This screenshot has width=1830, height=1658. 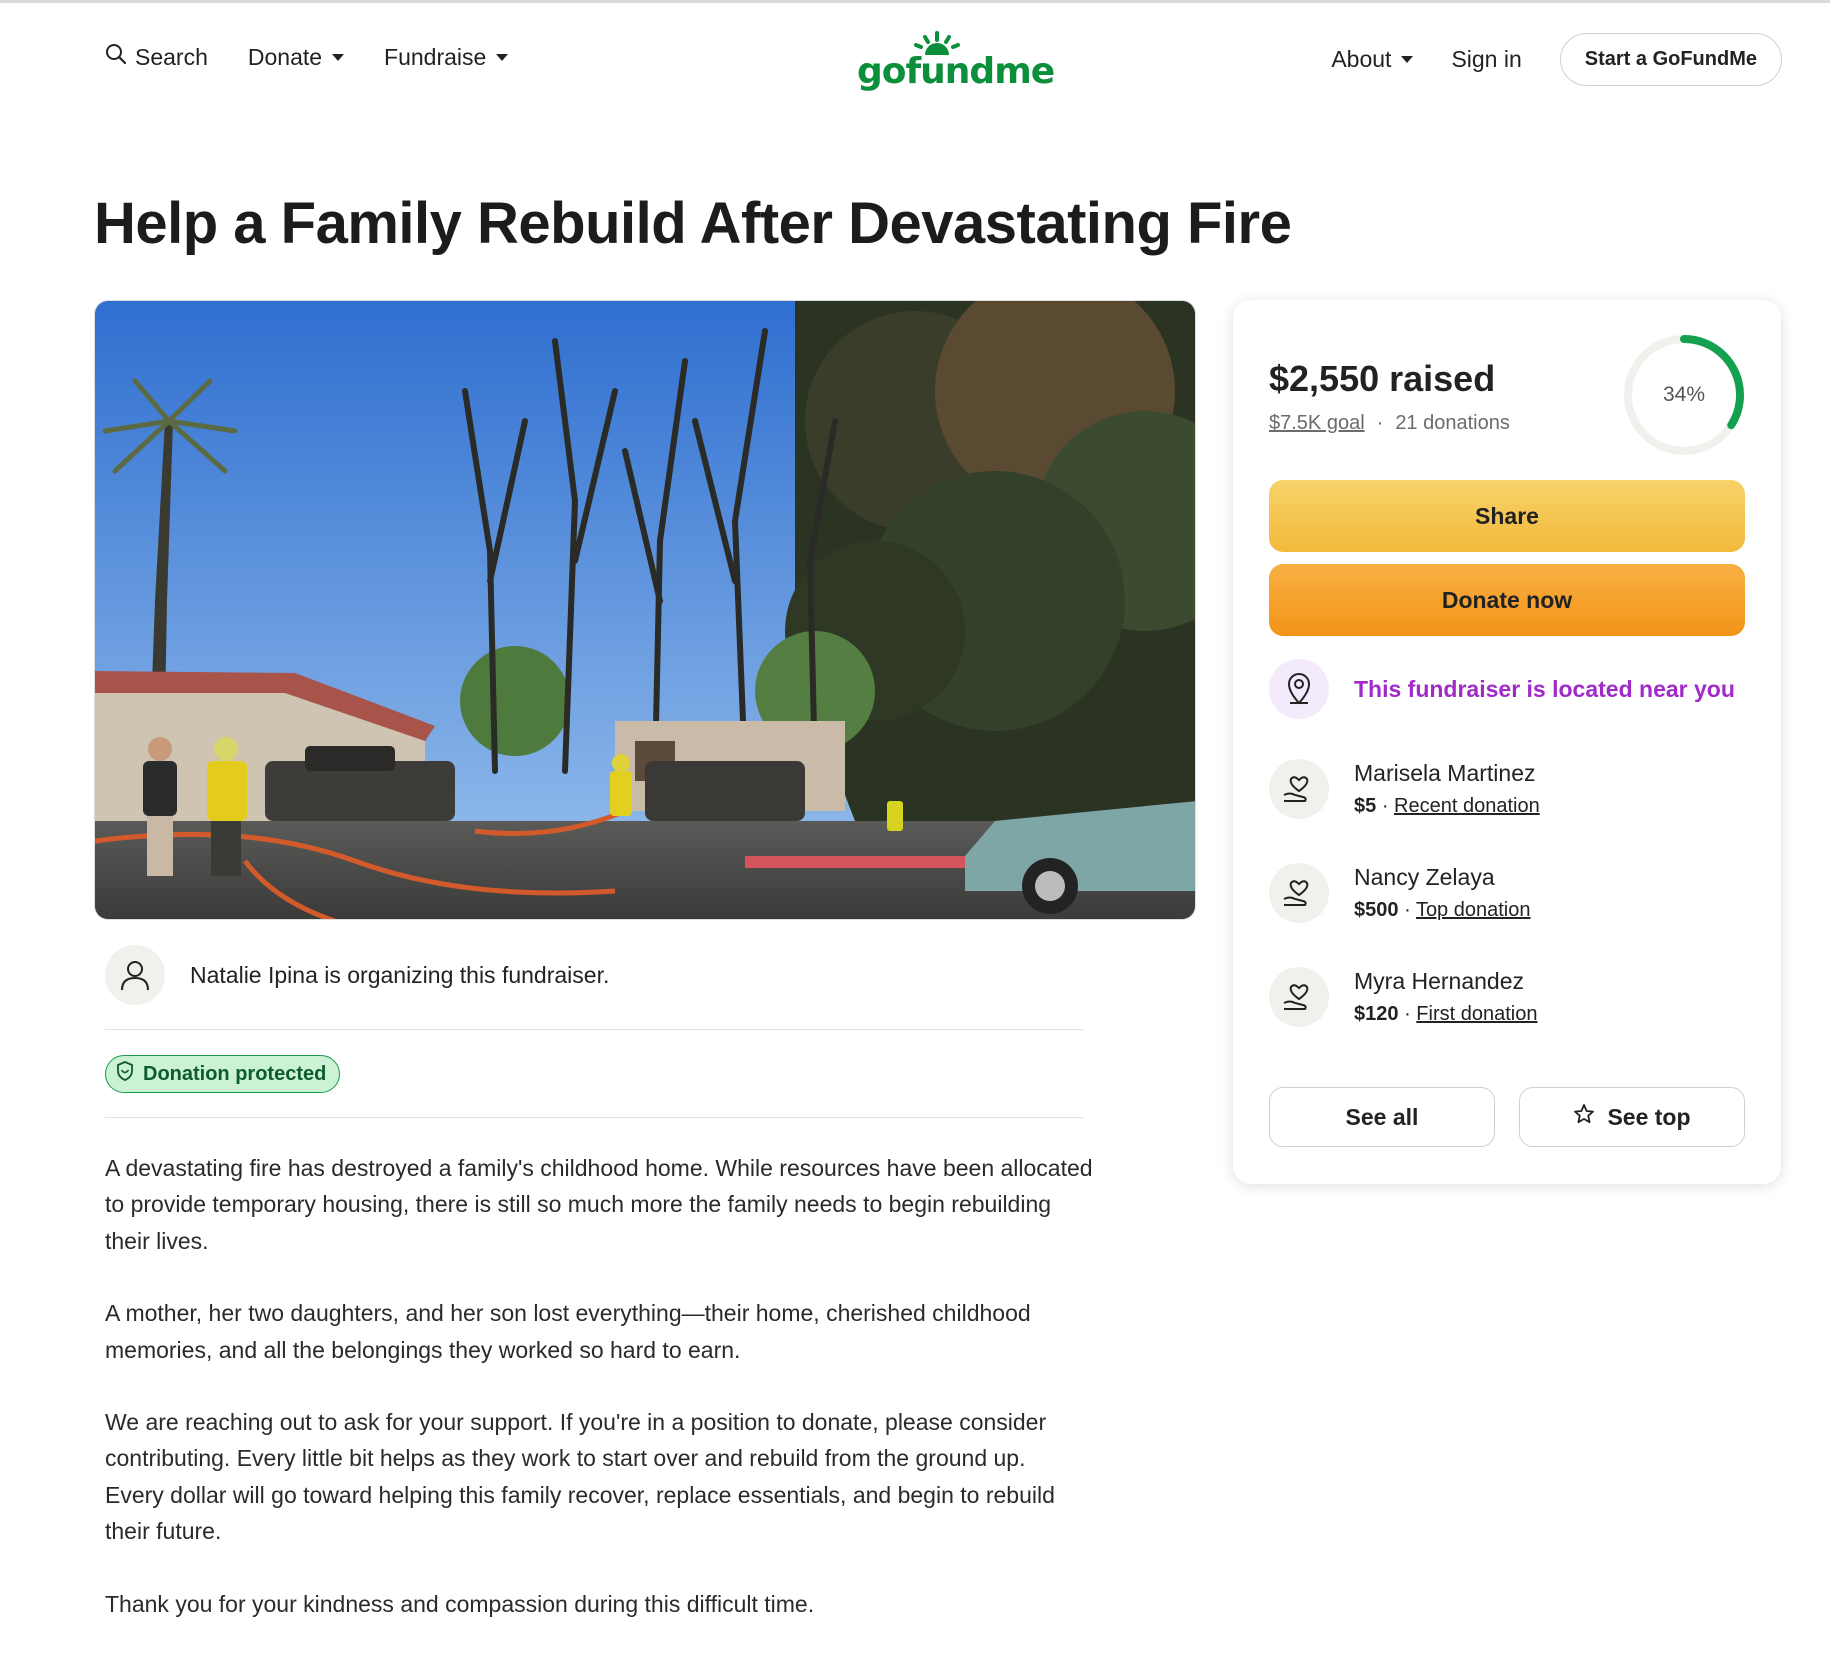 I want to click on donor-amount: $5, so click(x=1365, y=806).